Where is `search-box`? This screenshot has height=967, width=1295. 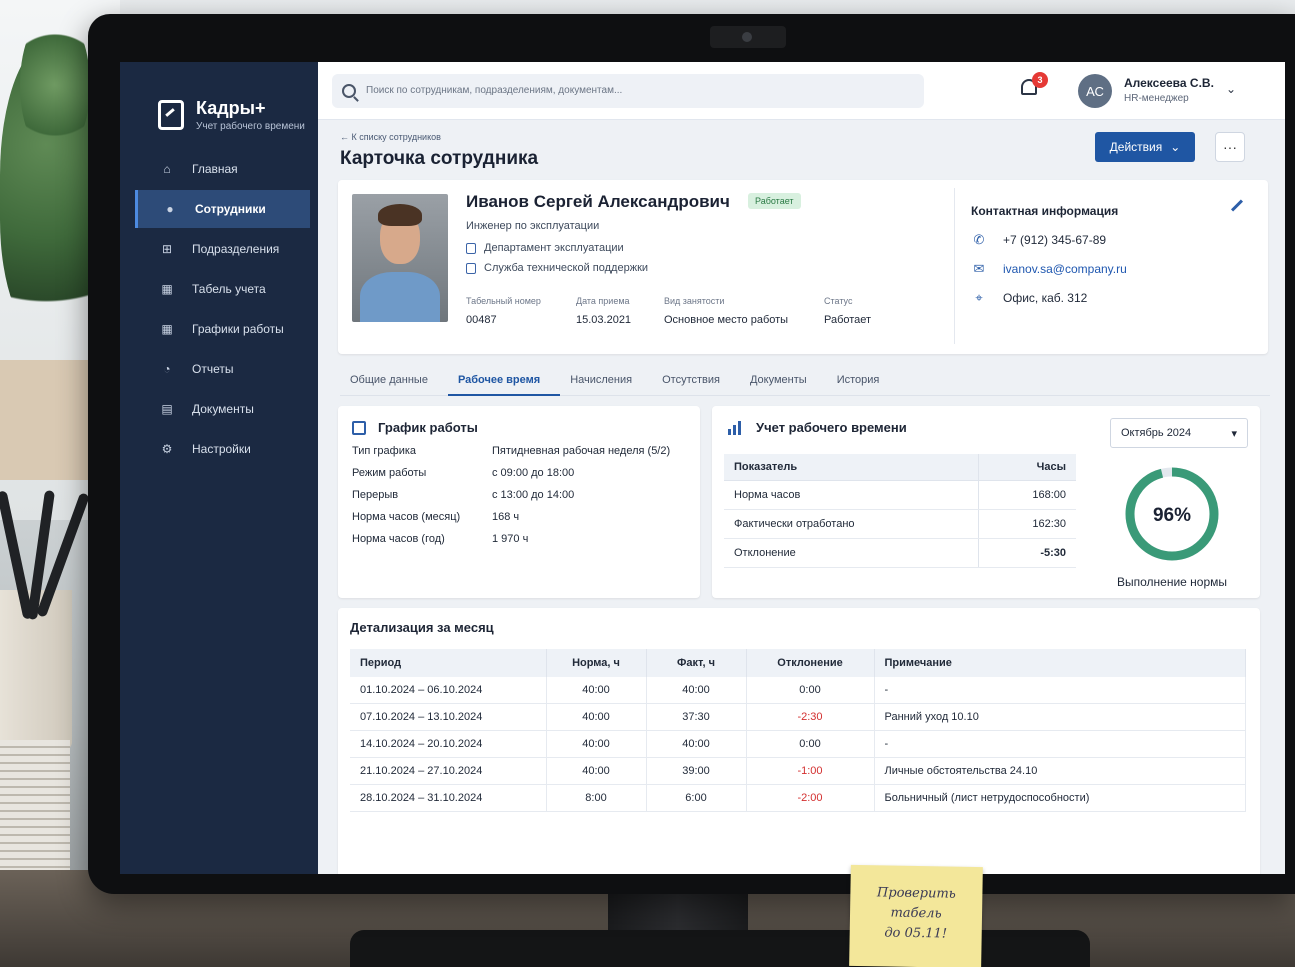 search-box is located at coordinates (628, 90).